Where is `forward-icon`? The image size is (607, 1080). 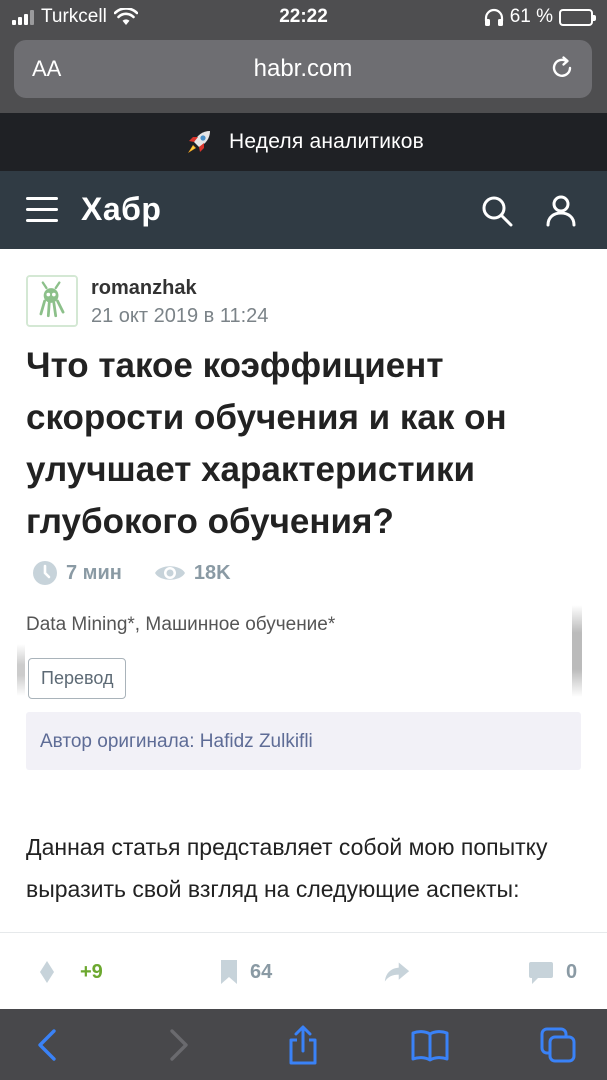 forward-icon is located at coordinates (178, 1045).